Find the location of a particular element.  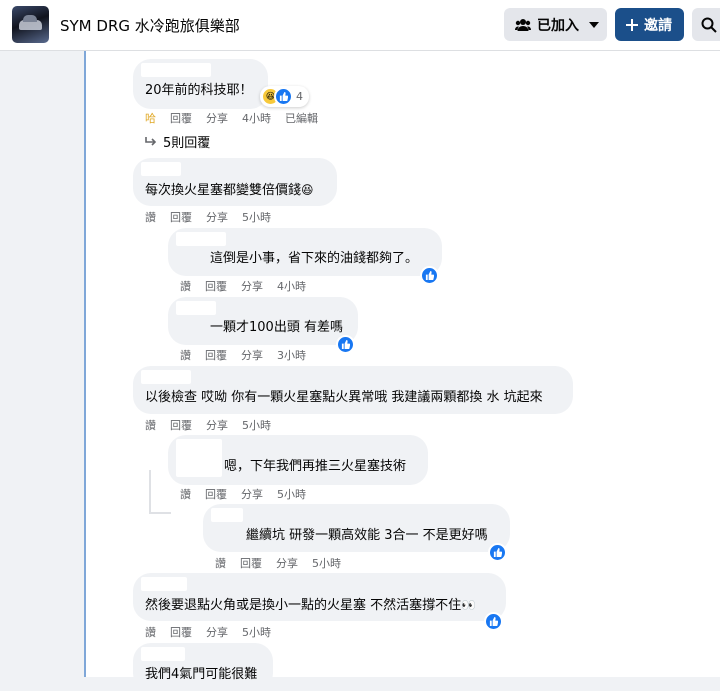

comment-actions: 讚 回覆 分享 4小時 is located at coordinates (250, 286).